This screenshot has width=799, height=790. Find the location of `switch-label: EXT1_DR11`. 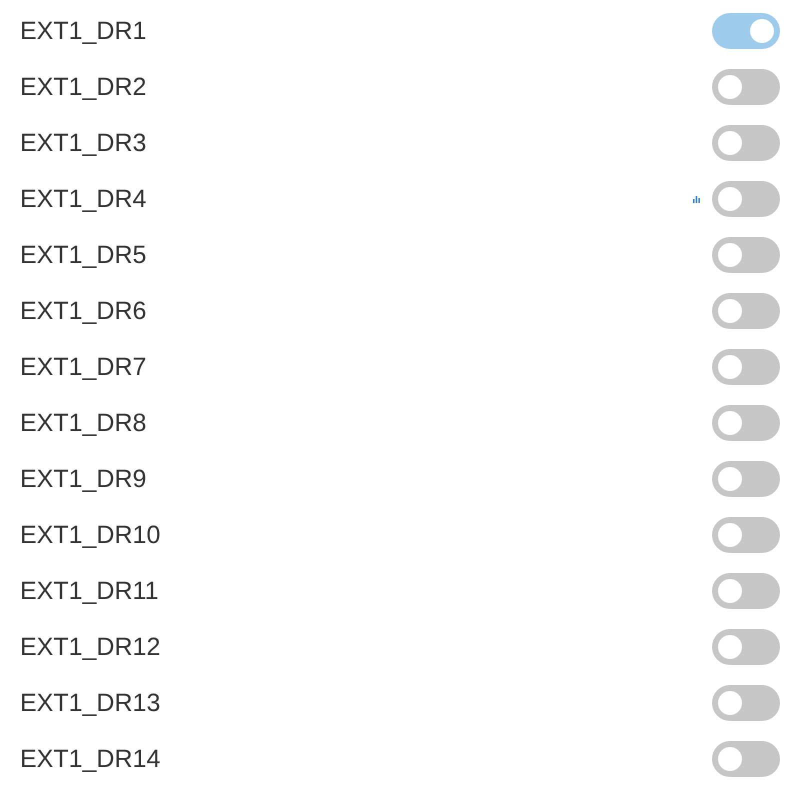

switch-label: EXT1_DR11 is located at coordinates (90, 591).